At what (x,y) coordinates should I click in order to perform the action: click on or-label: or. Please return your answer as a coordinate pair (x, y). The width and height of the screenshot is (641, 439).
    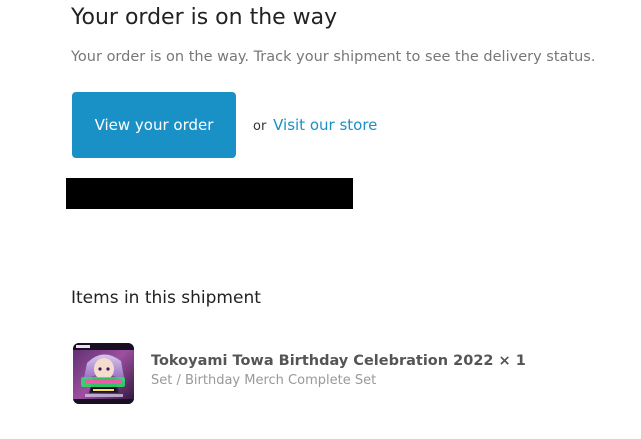
    Looking at the image, I should click on (260, 126).